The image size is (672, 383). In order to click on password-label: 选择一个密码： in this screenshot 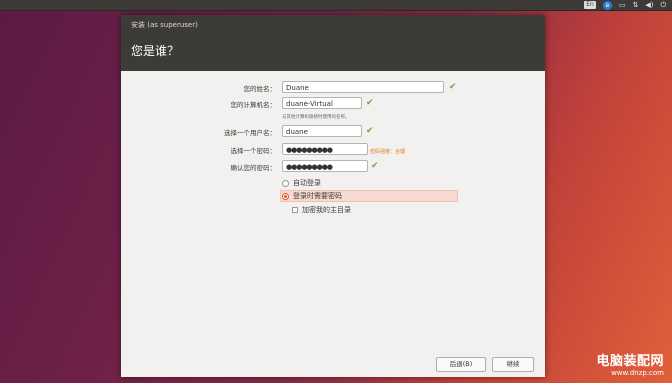, I will do `click(253, 151)`.